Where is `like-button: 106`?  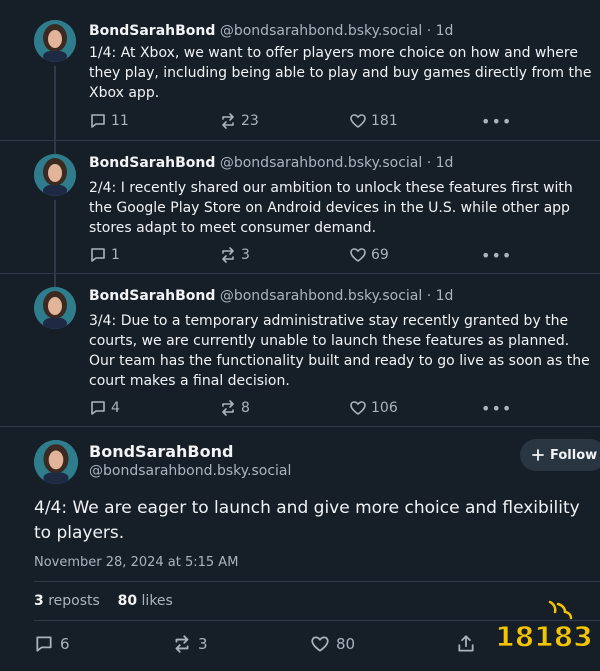 like-button: 106 is located at coordinates (373, 408).